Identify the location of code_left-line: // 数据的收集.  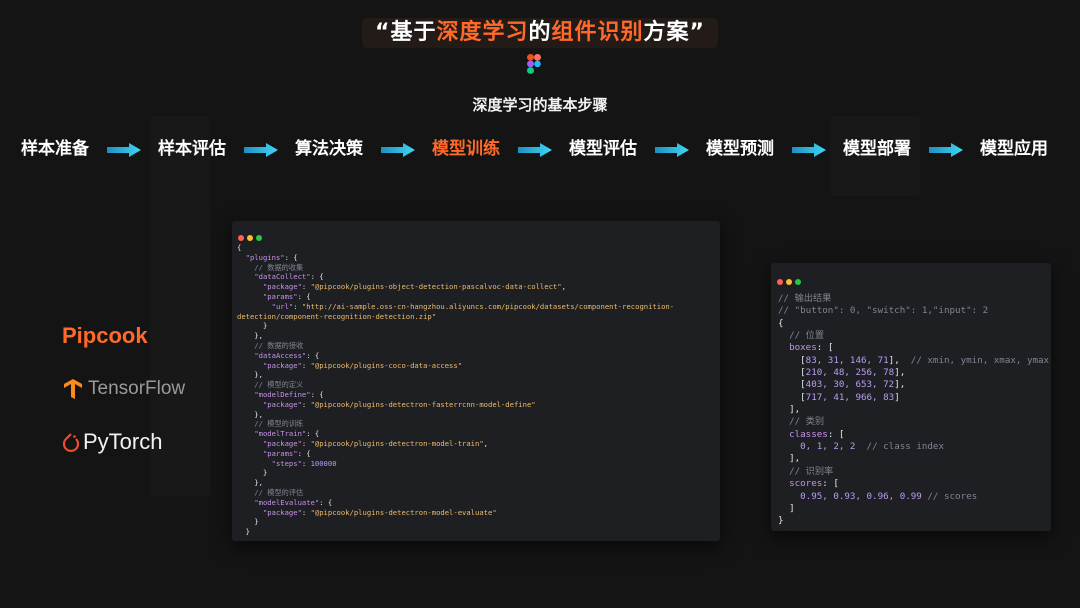
(455, 268).